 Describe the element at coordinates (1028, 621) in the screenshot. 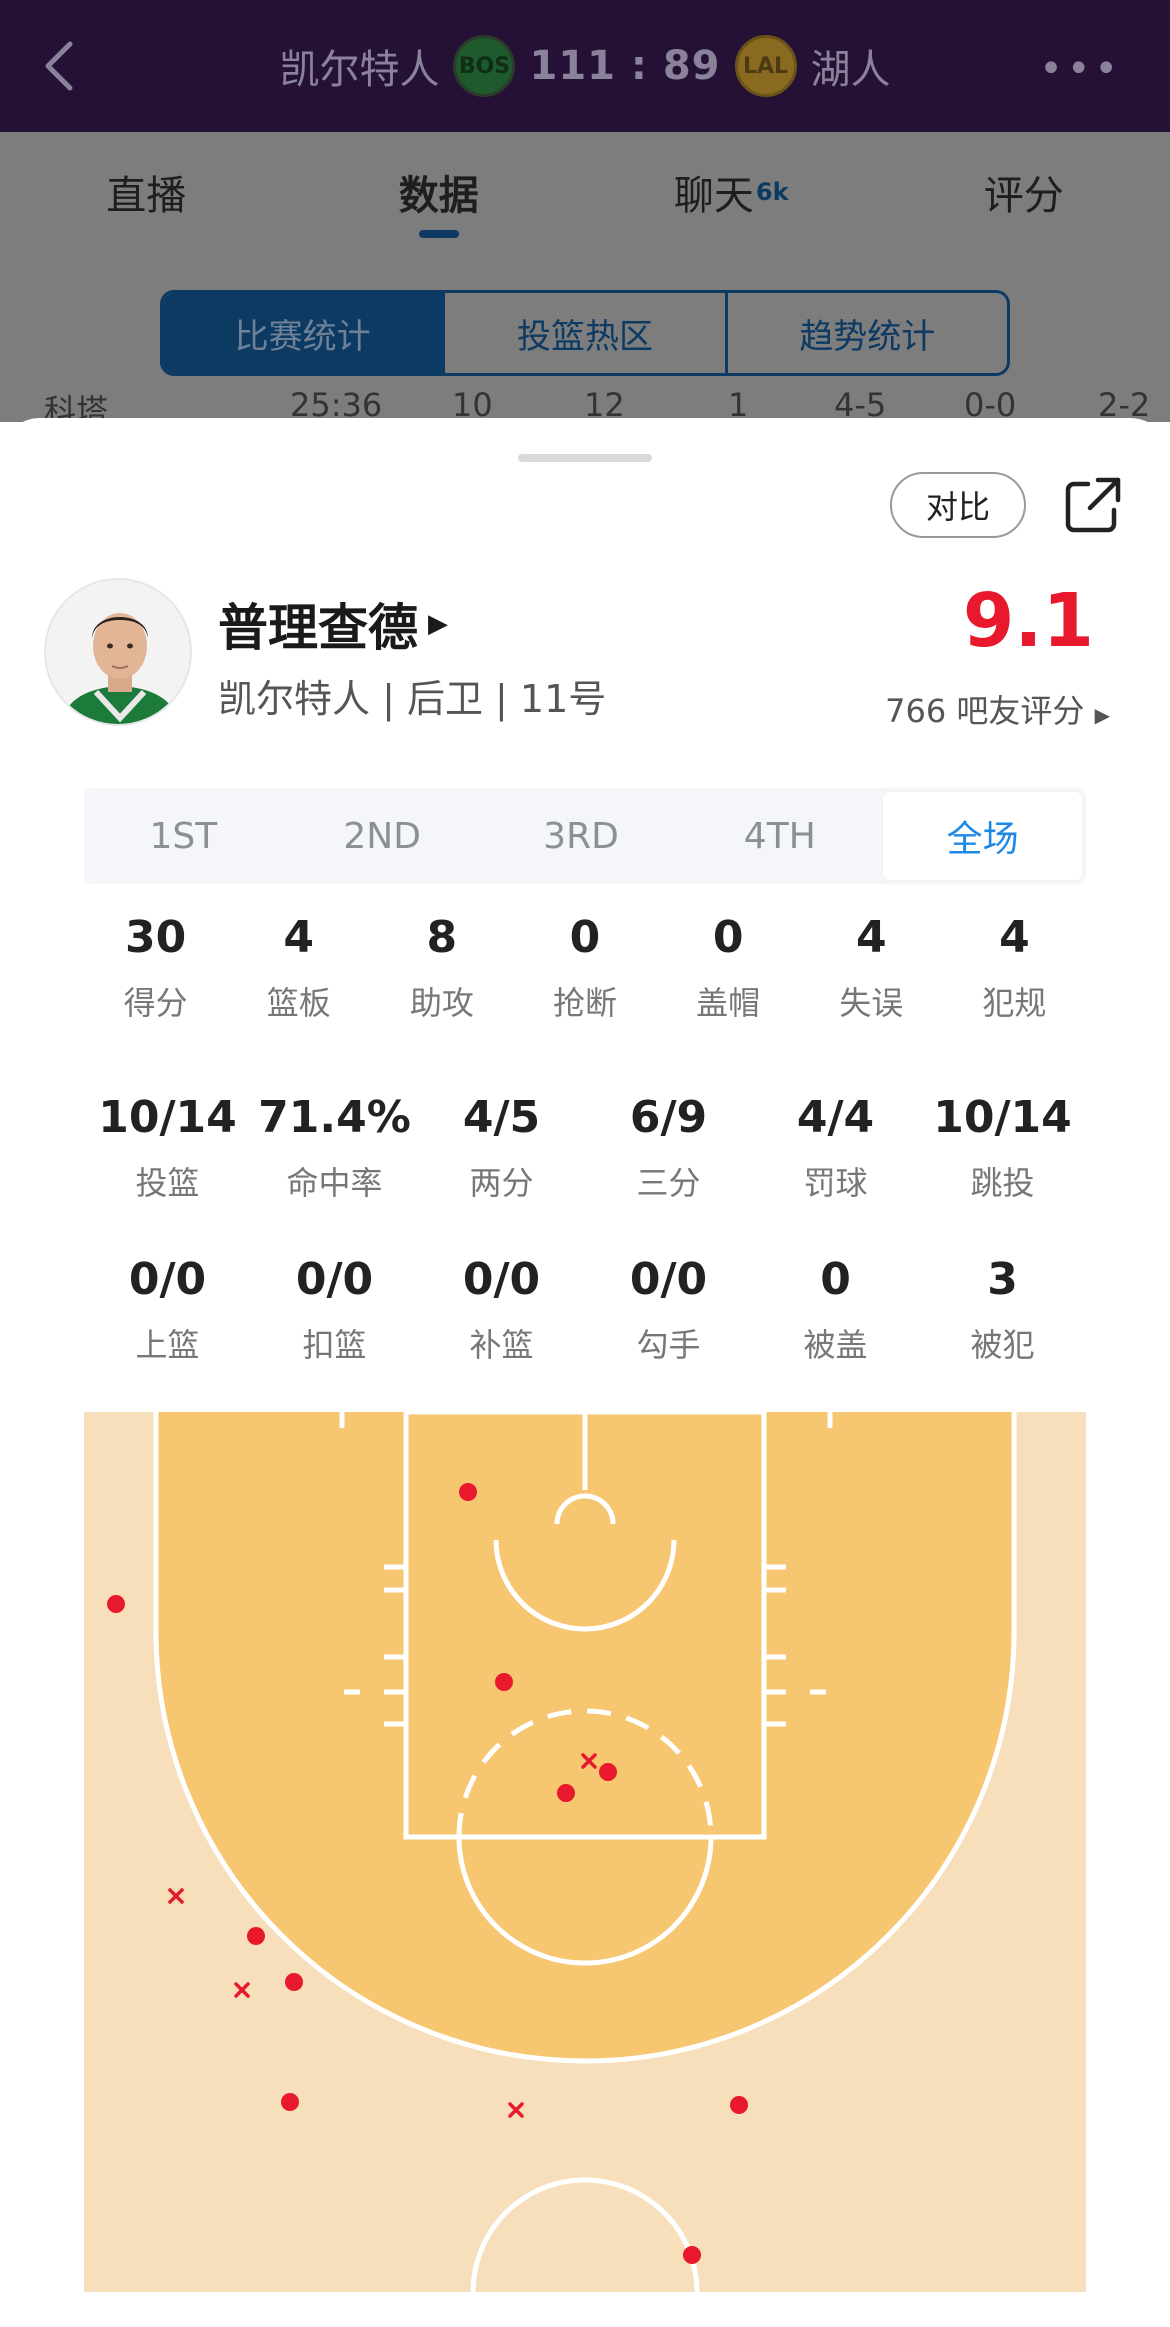

I see `player-rating: 9.1` at that location.